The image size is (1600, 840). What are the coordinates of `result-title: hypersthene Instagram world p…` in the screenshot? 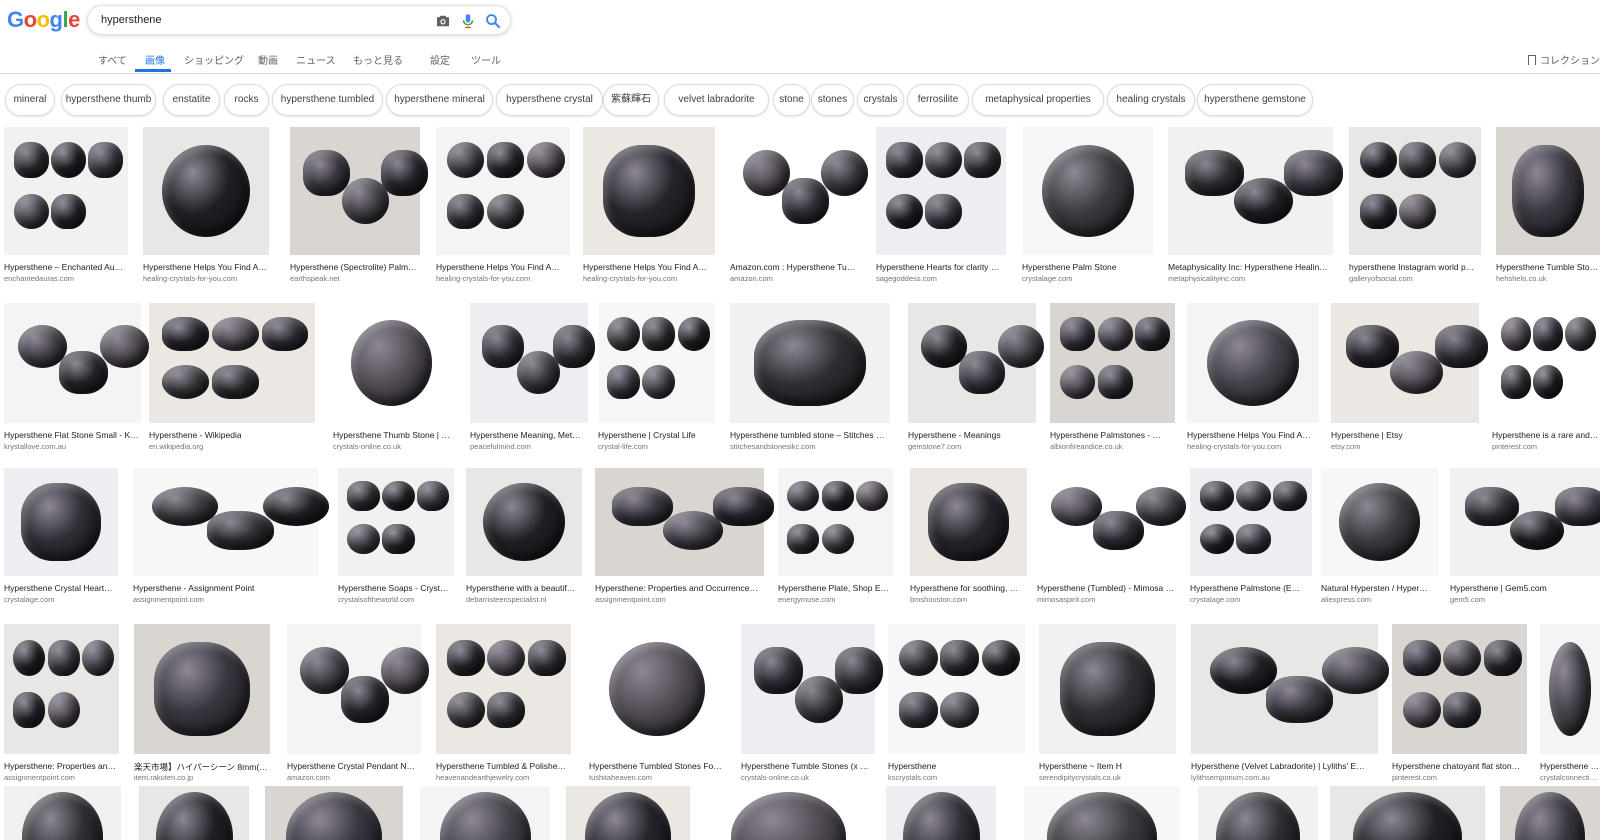 It's located at (1420, 267).